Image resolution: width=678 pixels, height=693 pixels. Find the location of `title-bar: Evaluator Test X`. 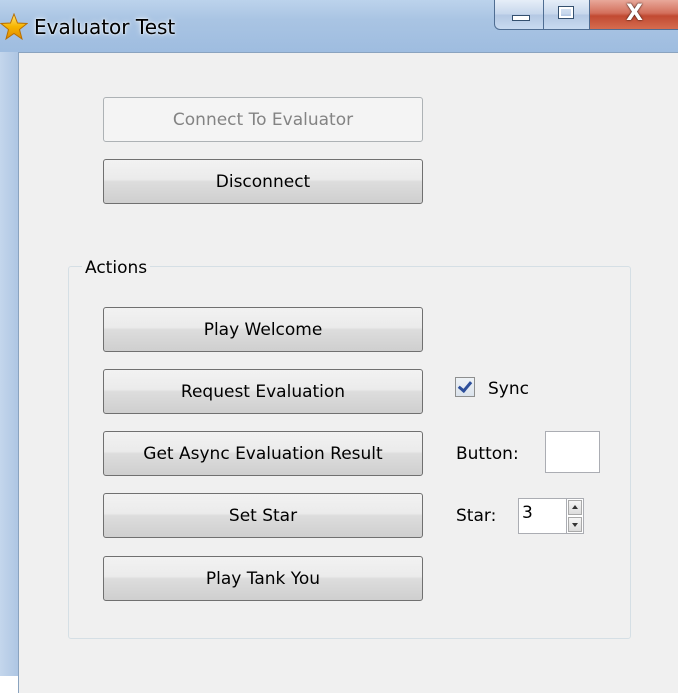

title-bar: Evaluator Test X is located at coordinates (339, 26).